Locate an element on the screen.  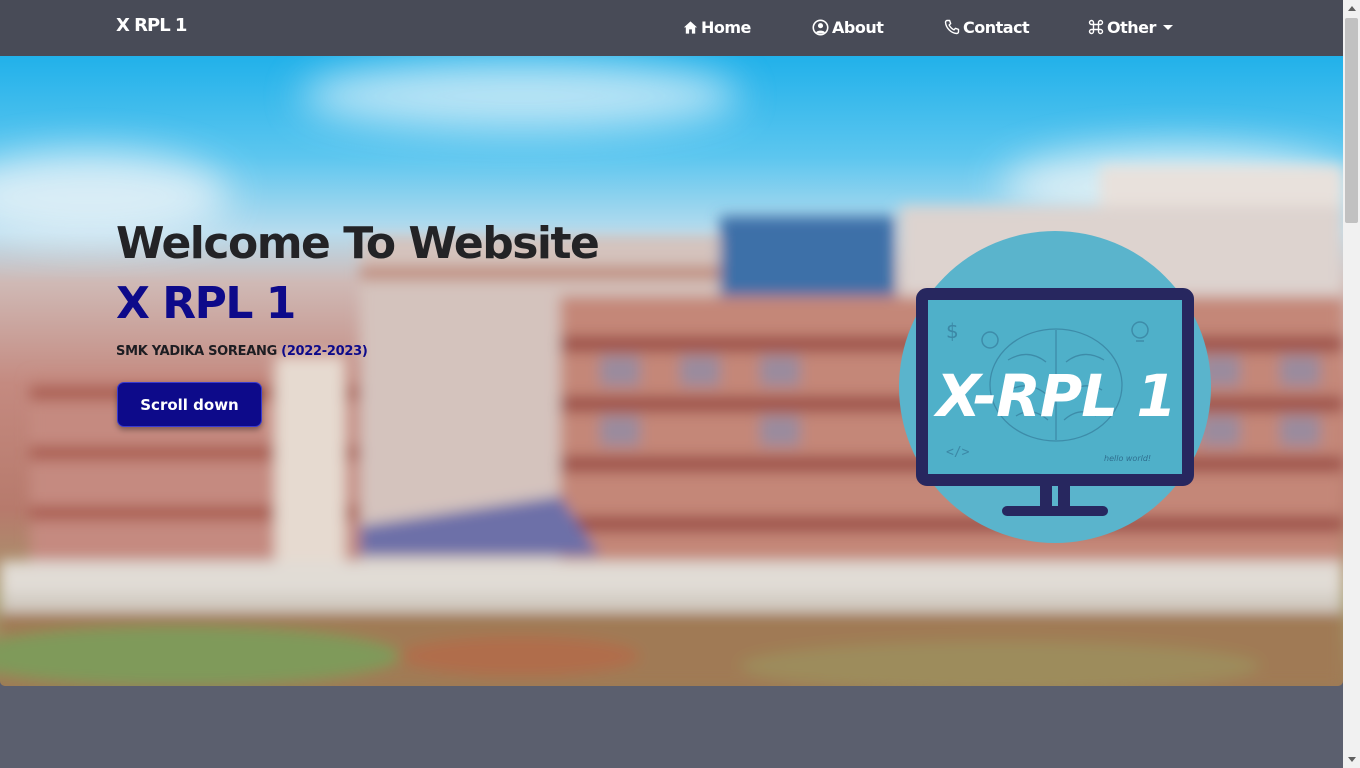
scroll-up-arrow-icon is located at coordinates (1352, 8).